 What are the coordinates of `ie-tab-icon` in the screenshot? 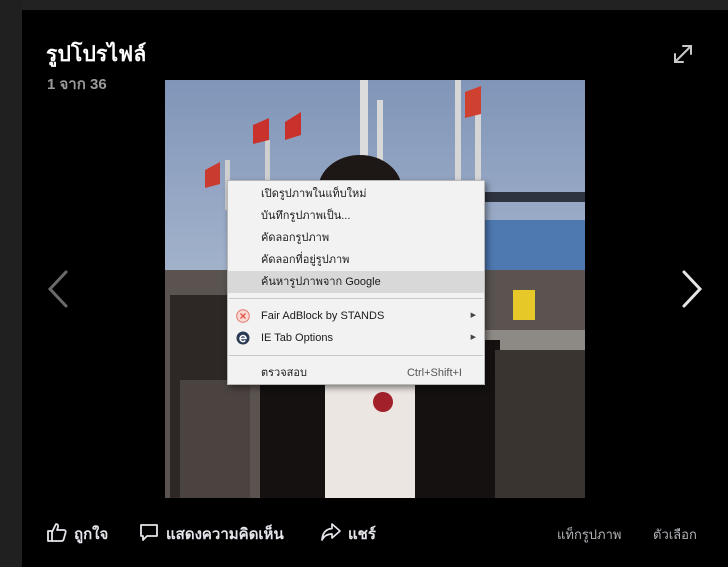 It's located at (243, 338).